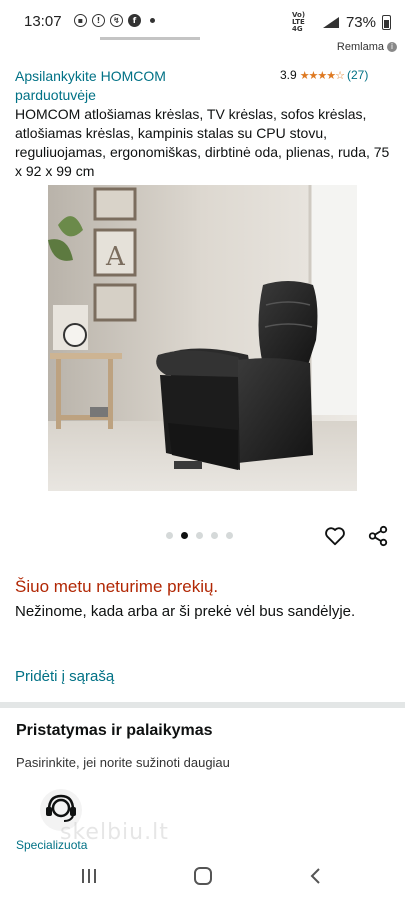 The height and width of the screenshot is (900, 405). I want to click on home-icon, so click(203, 876).